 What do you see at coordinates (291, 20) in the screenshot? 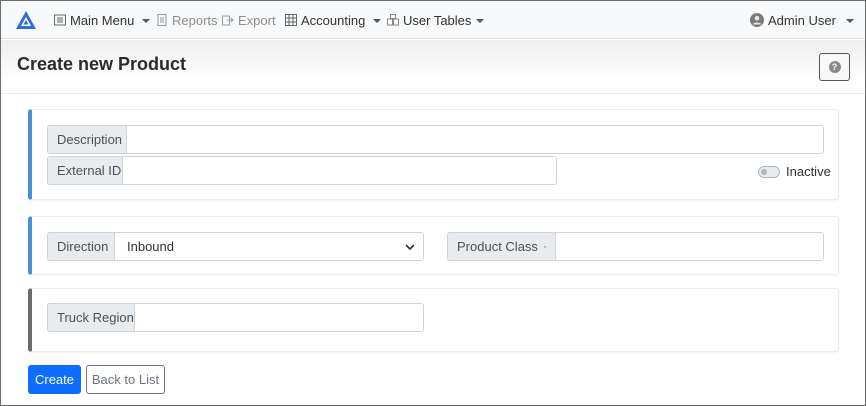
I see `grid-icon` at bounding box center [291, 20].